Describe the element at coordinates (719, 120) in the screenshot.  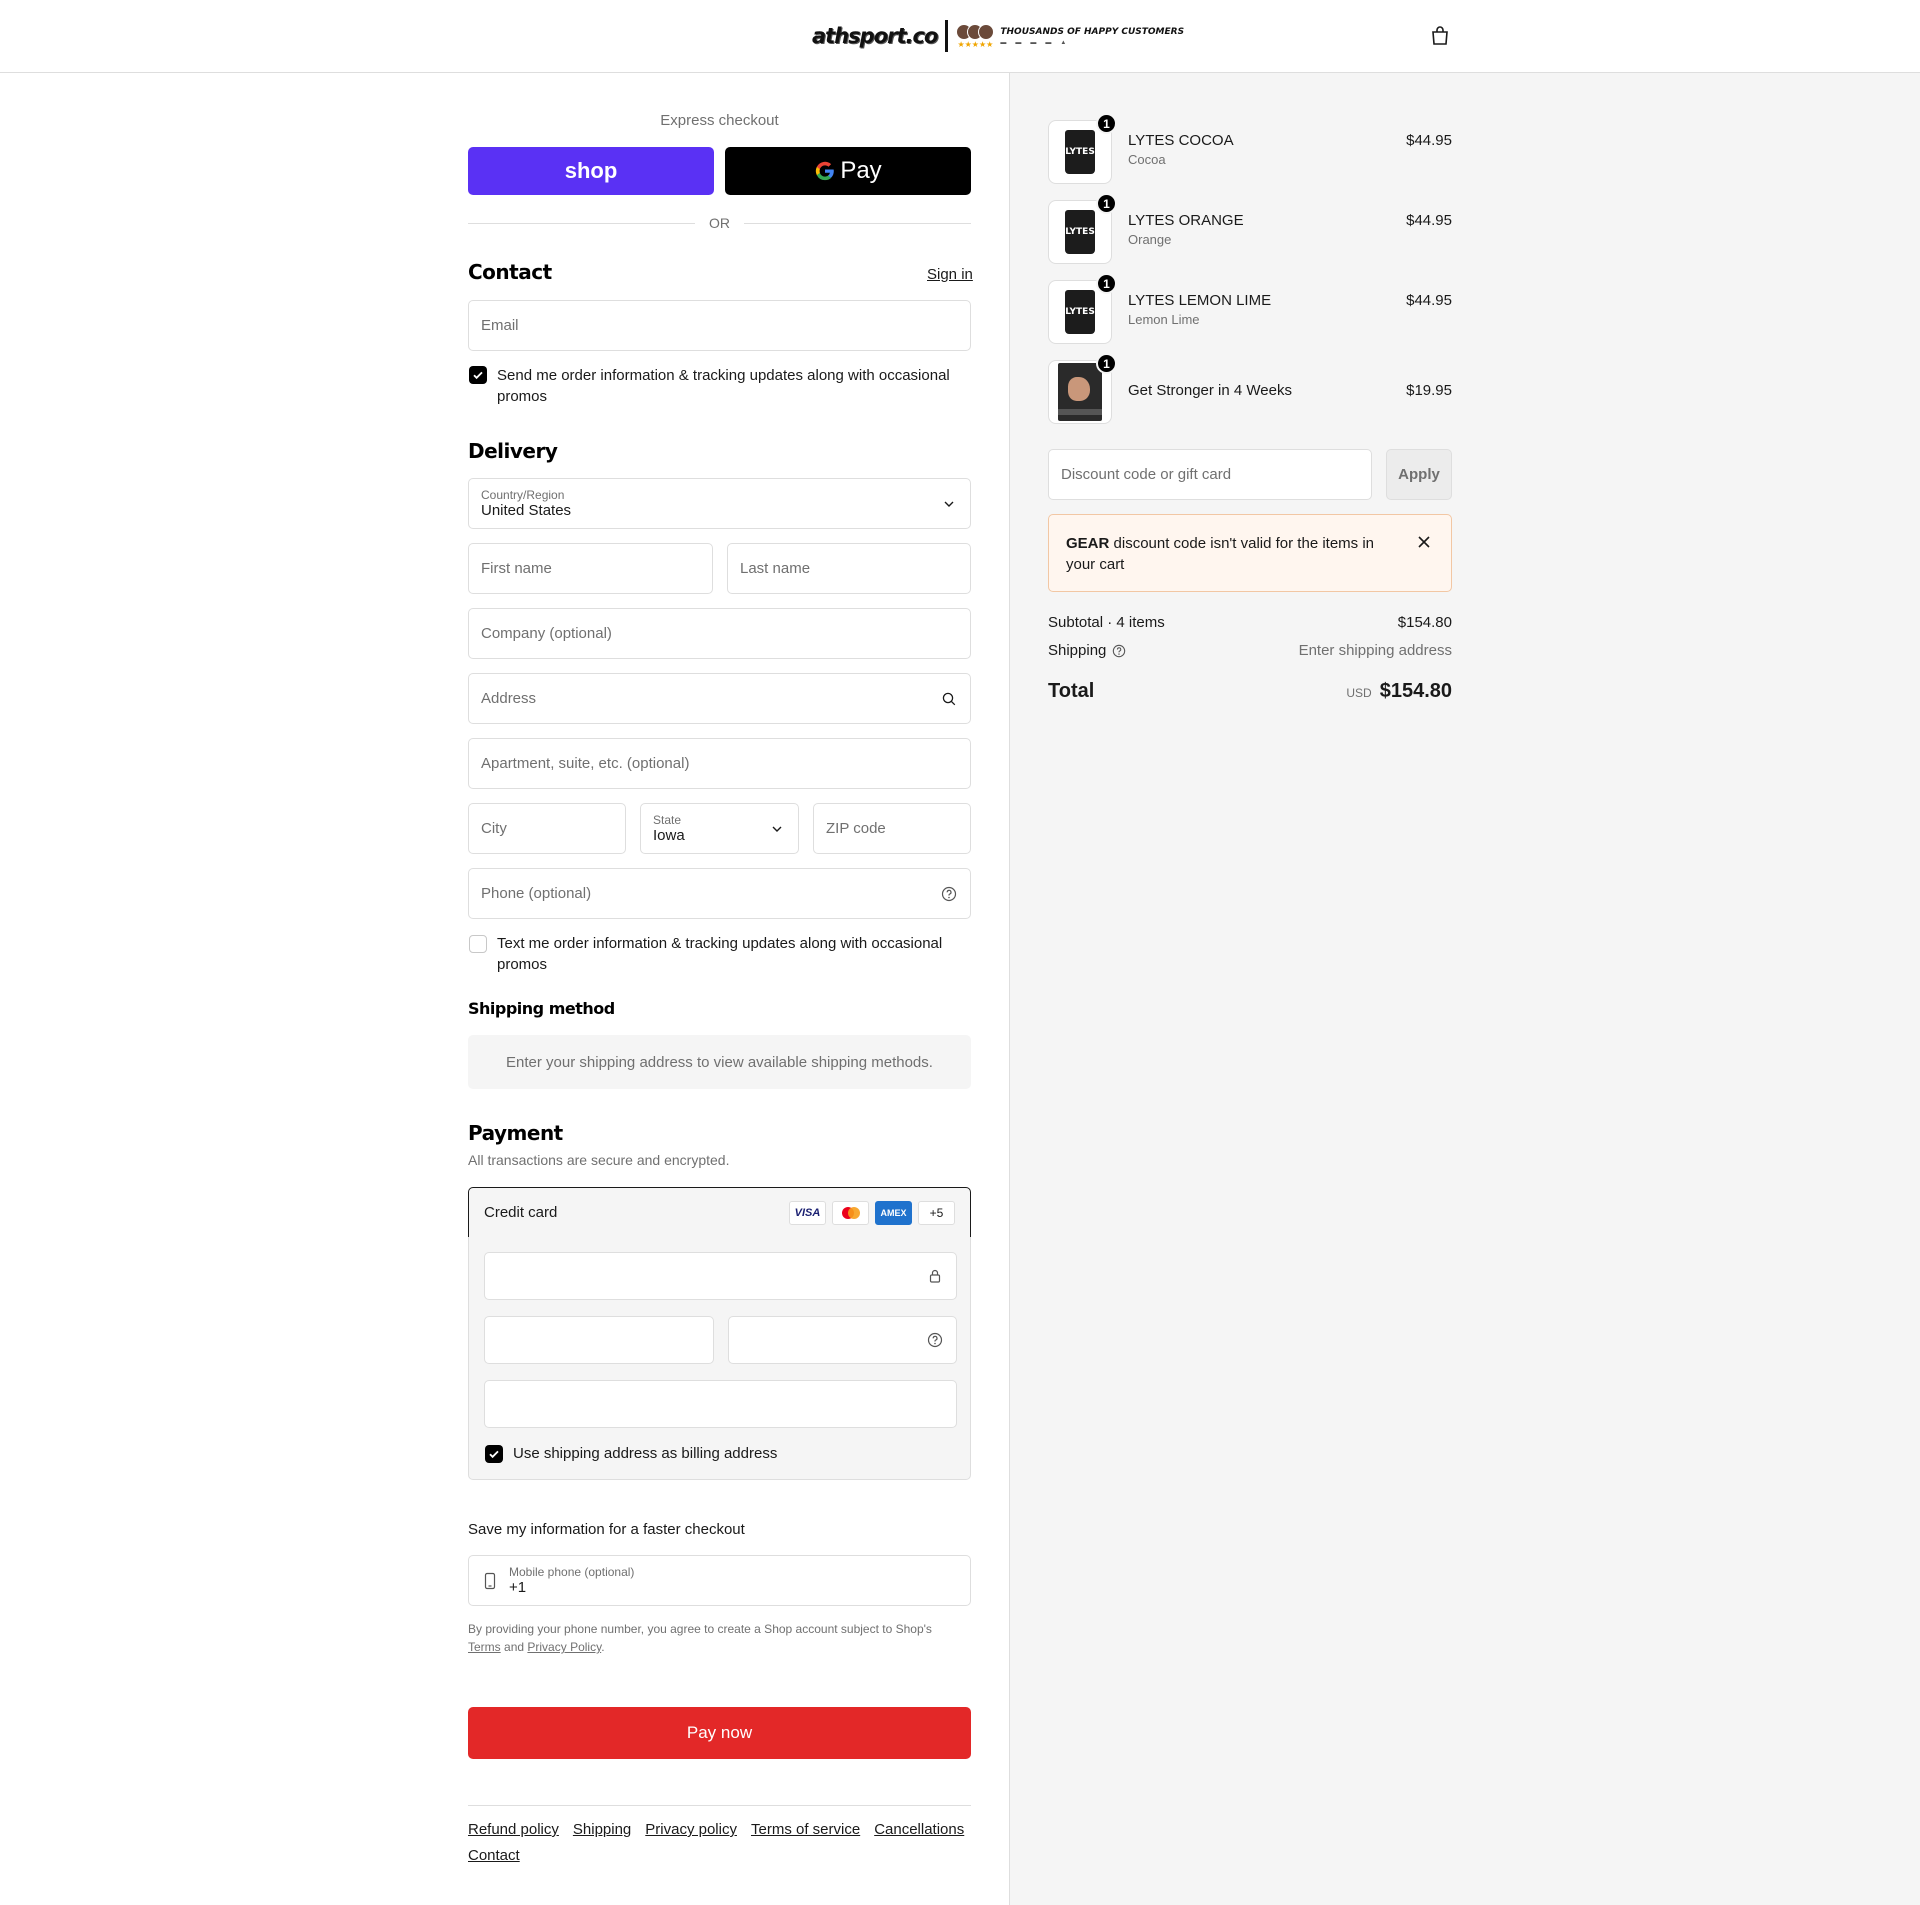
I see `express-checkout-label: Express checkout` at that location.